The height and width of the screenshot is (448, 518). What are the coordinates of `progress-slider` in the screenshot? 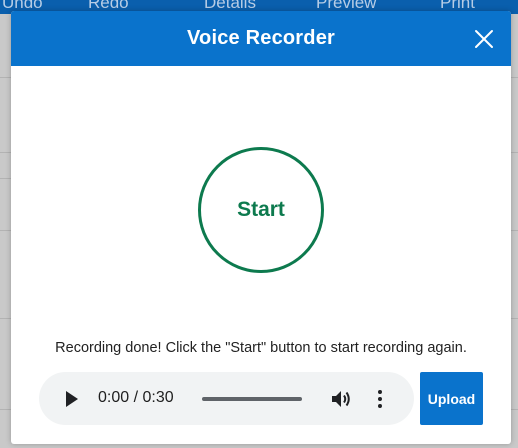 It's located at (252, 399).